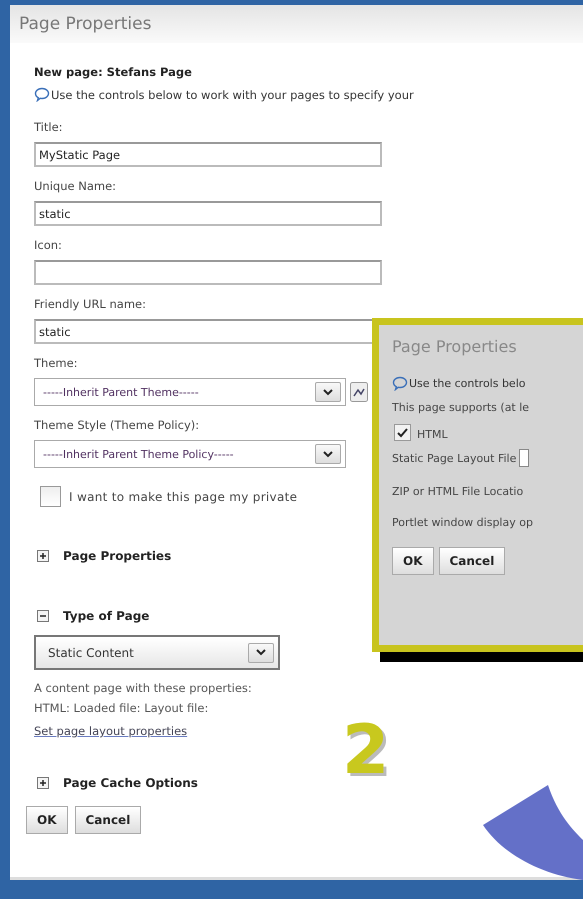  What do you see at coordinates (359, 392) in the screenshot?
I see `preview-icon` at bounding box center [359, 392].